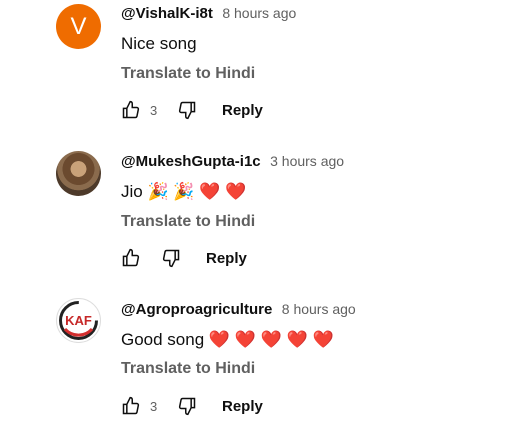 This screenshot has width=525, height=421. I want to click on avatar: KAF, so click(78, 320).